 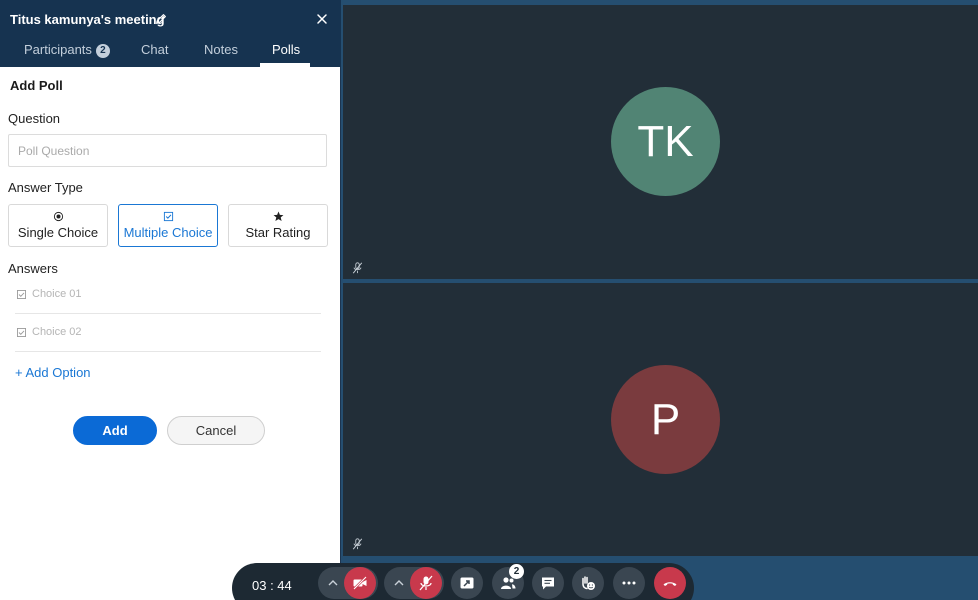 I want to click on mic-off-icon, so click(x=426, y=583).